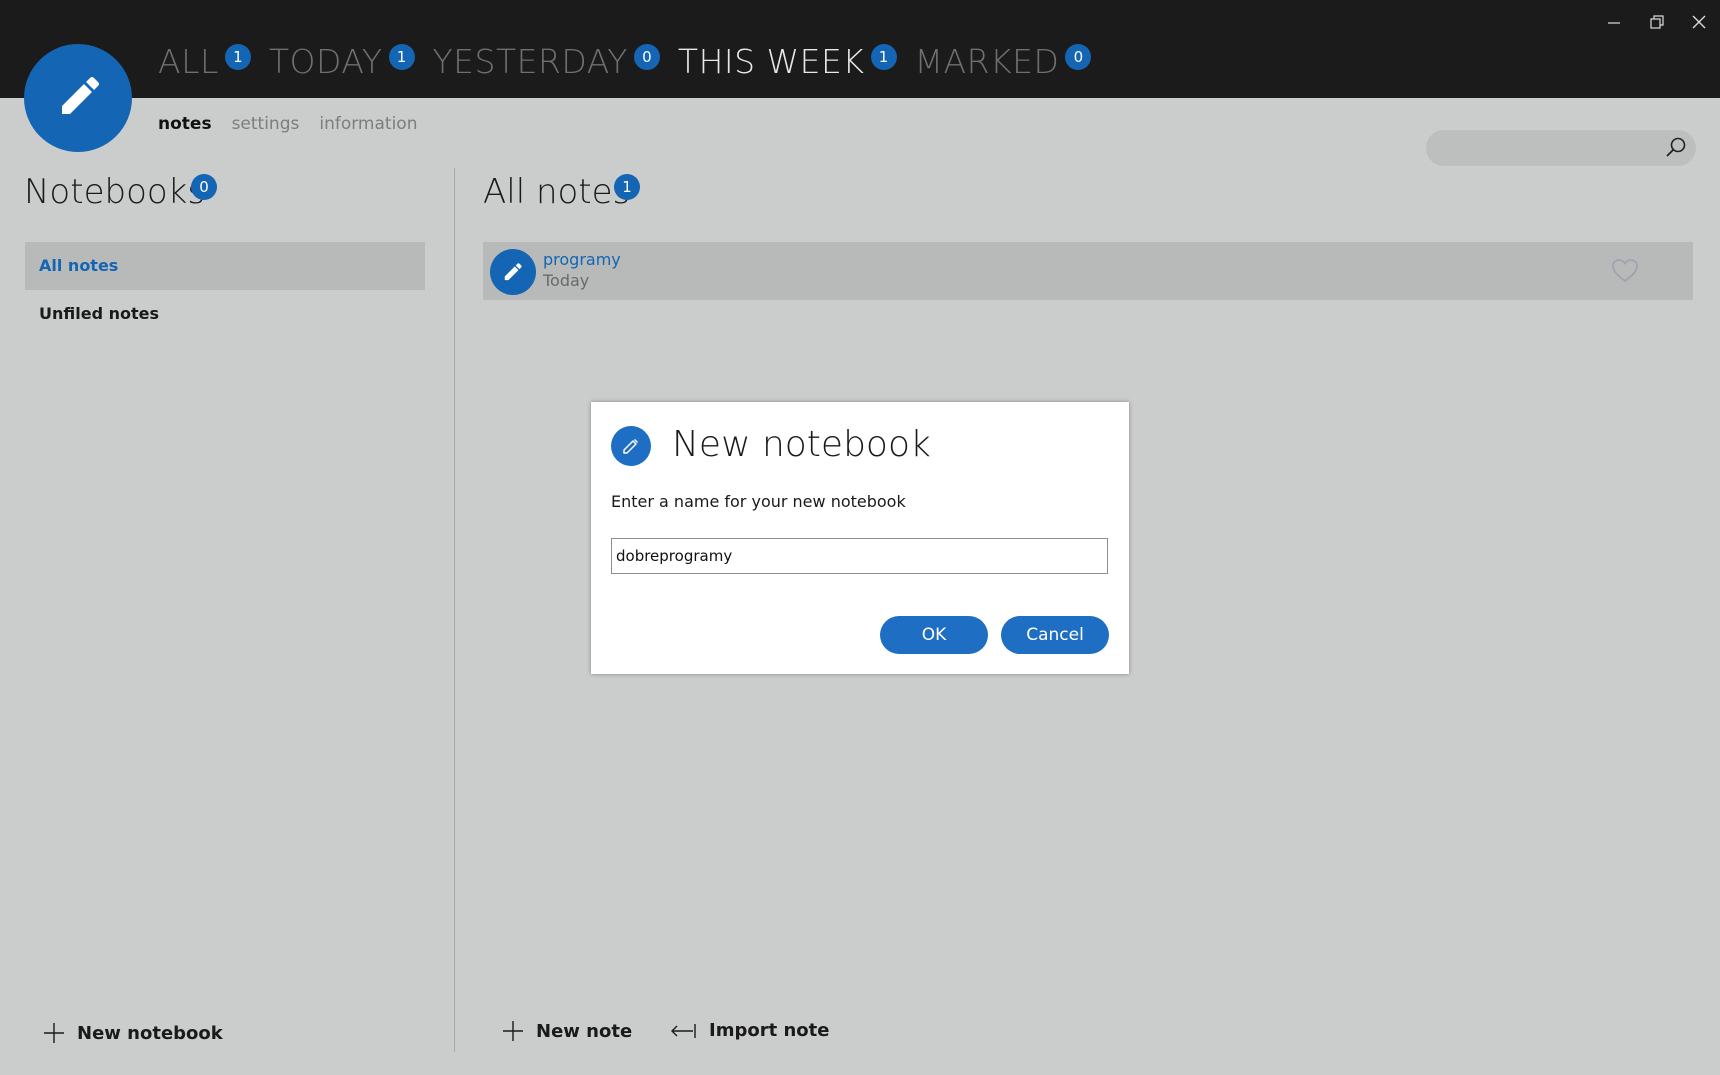 Image resolution: width=1720 pixels, height=1075 pixels. Describe the element at coordinates (934, 635) in the screenshot. I see `ok-button: OK` at that location.